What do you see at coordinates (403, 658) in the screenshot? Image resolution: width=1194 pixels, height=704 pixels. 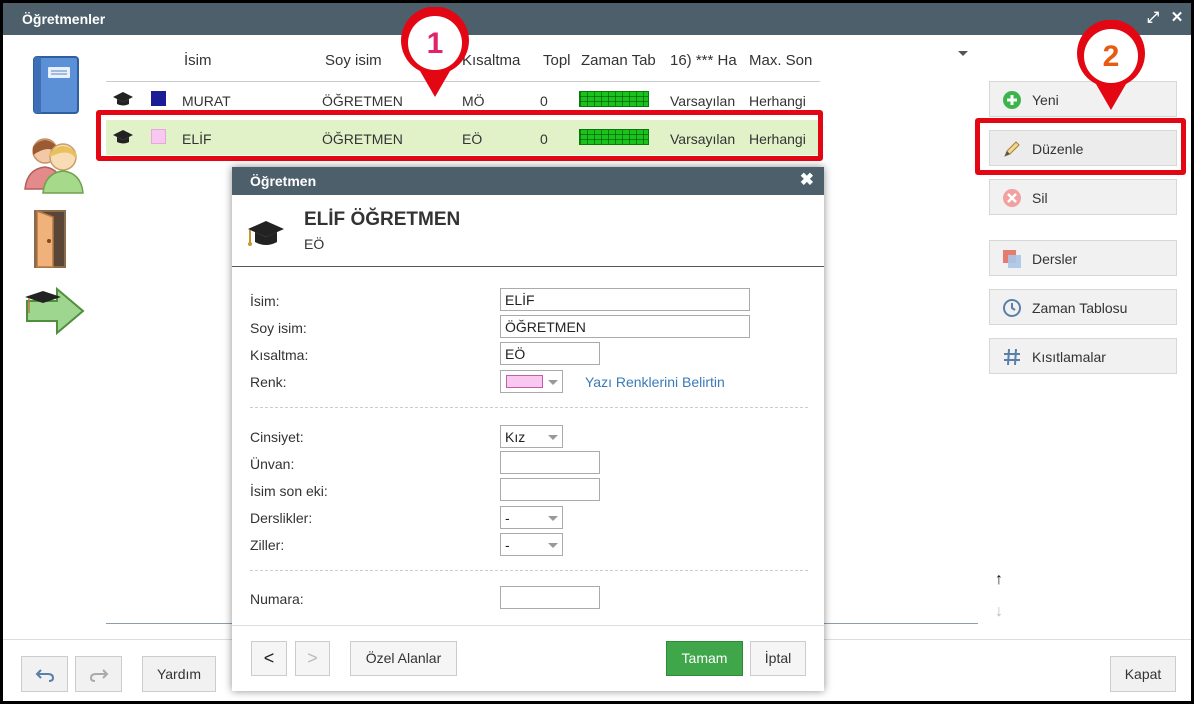 I see `custom-fields-button: Özel Alanlar` at bounding box center [403, 658].